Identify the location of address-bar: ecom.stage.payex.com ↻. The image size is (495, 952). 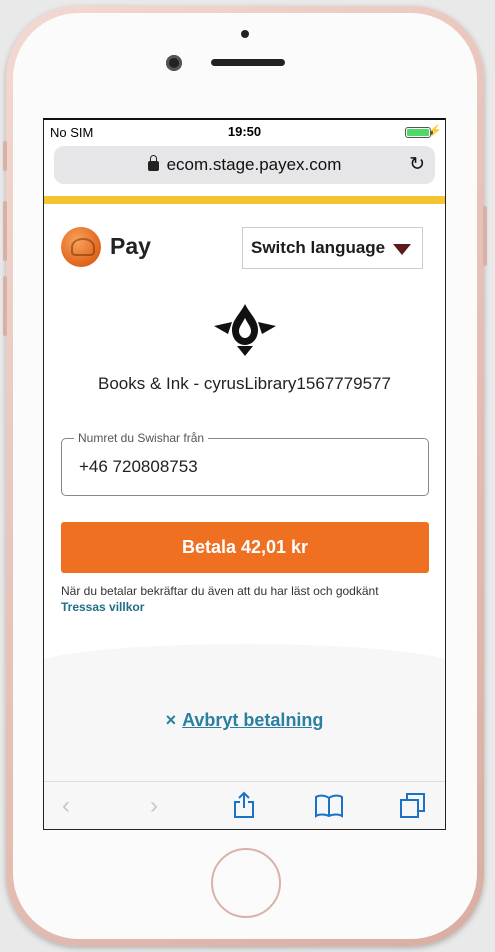
(244, 165).